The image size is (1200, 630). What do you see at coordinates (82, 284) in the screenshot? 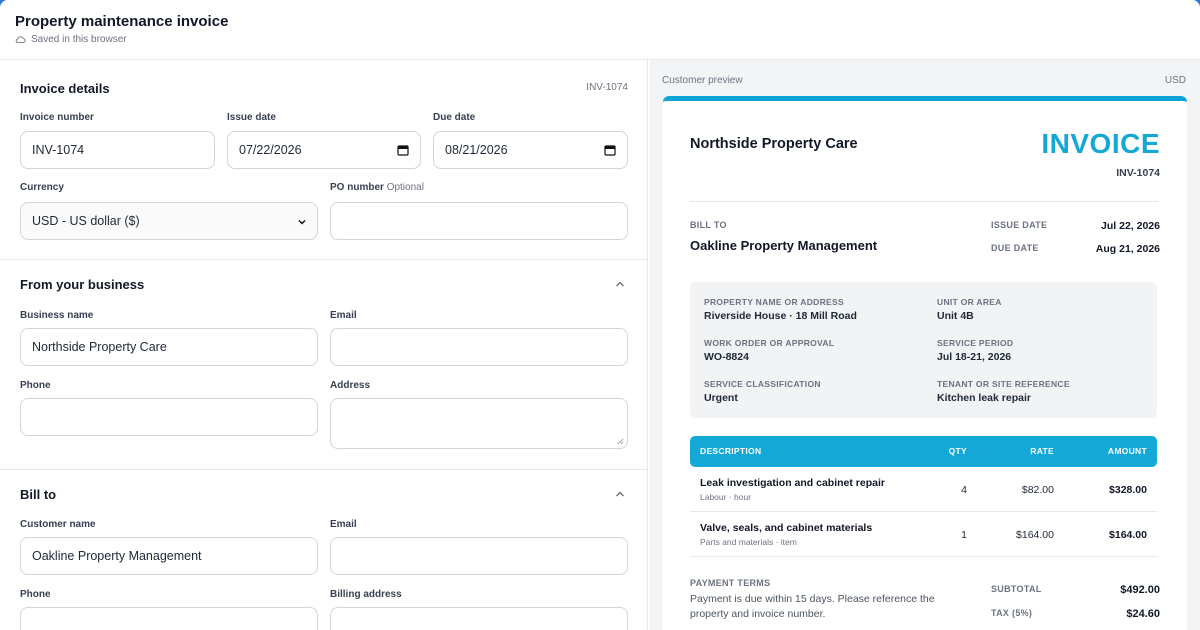
I see `from-business-title: From your business` at bounding box center [82, 284].